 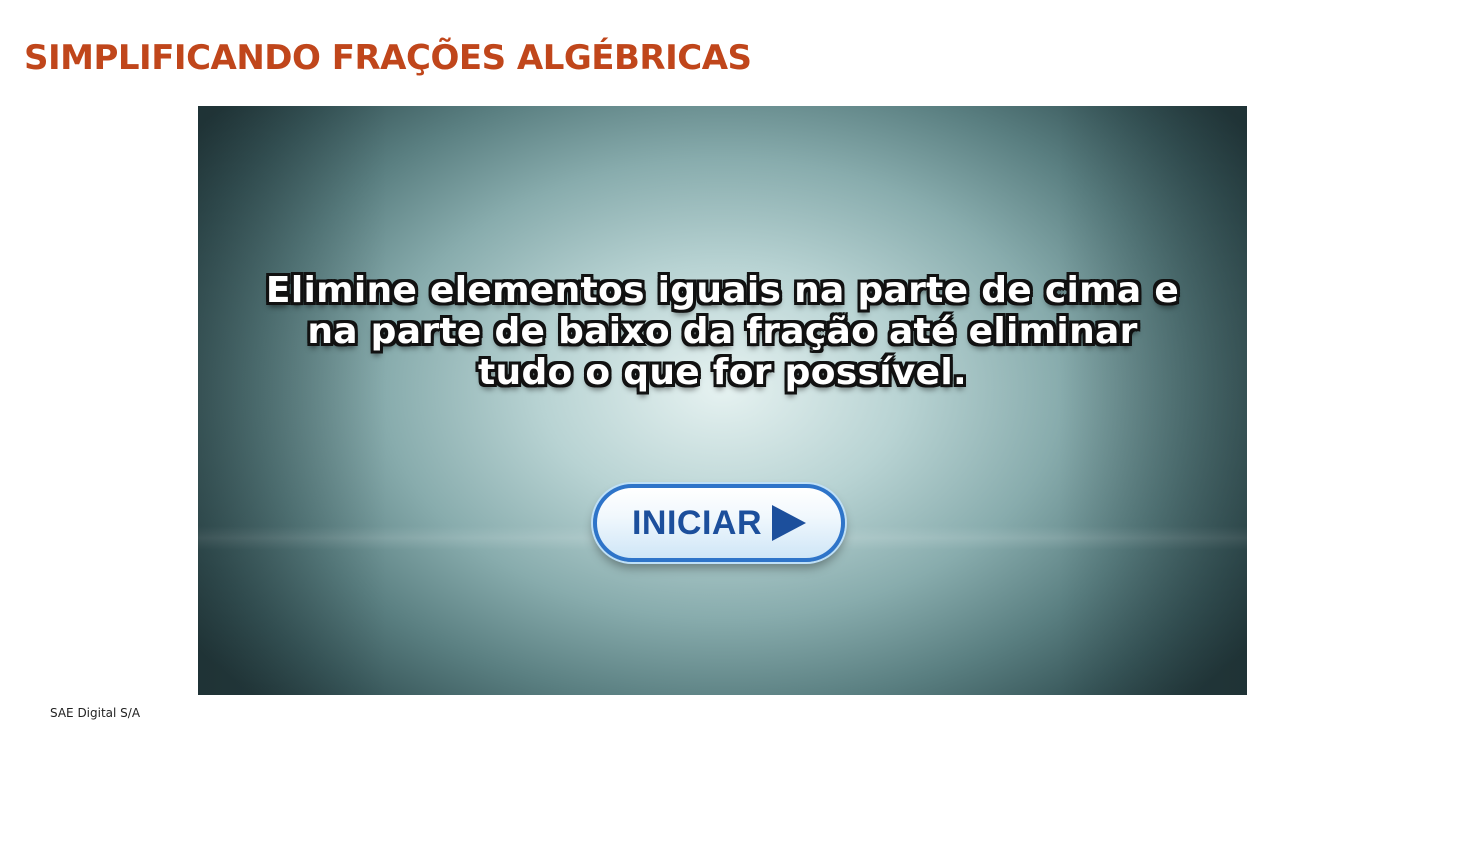 I want to click on start-button-label: INICIAR, so click(x=697, y=522).